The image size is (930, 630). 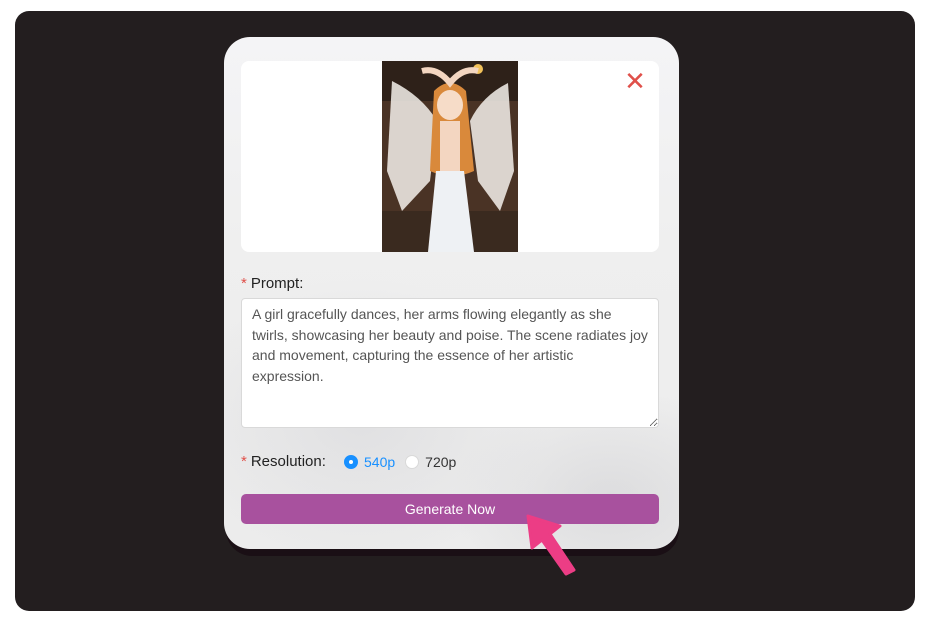 What do you see at coordinates (369, 462) in the screenshot?
I see `resolution-option-540p: 540p` at bounding box center [369, 462].